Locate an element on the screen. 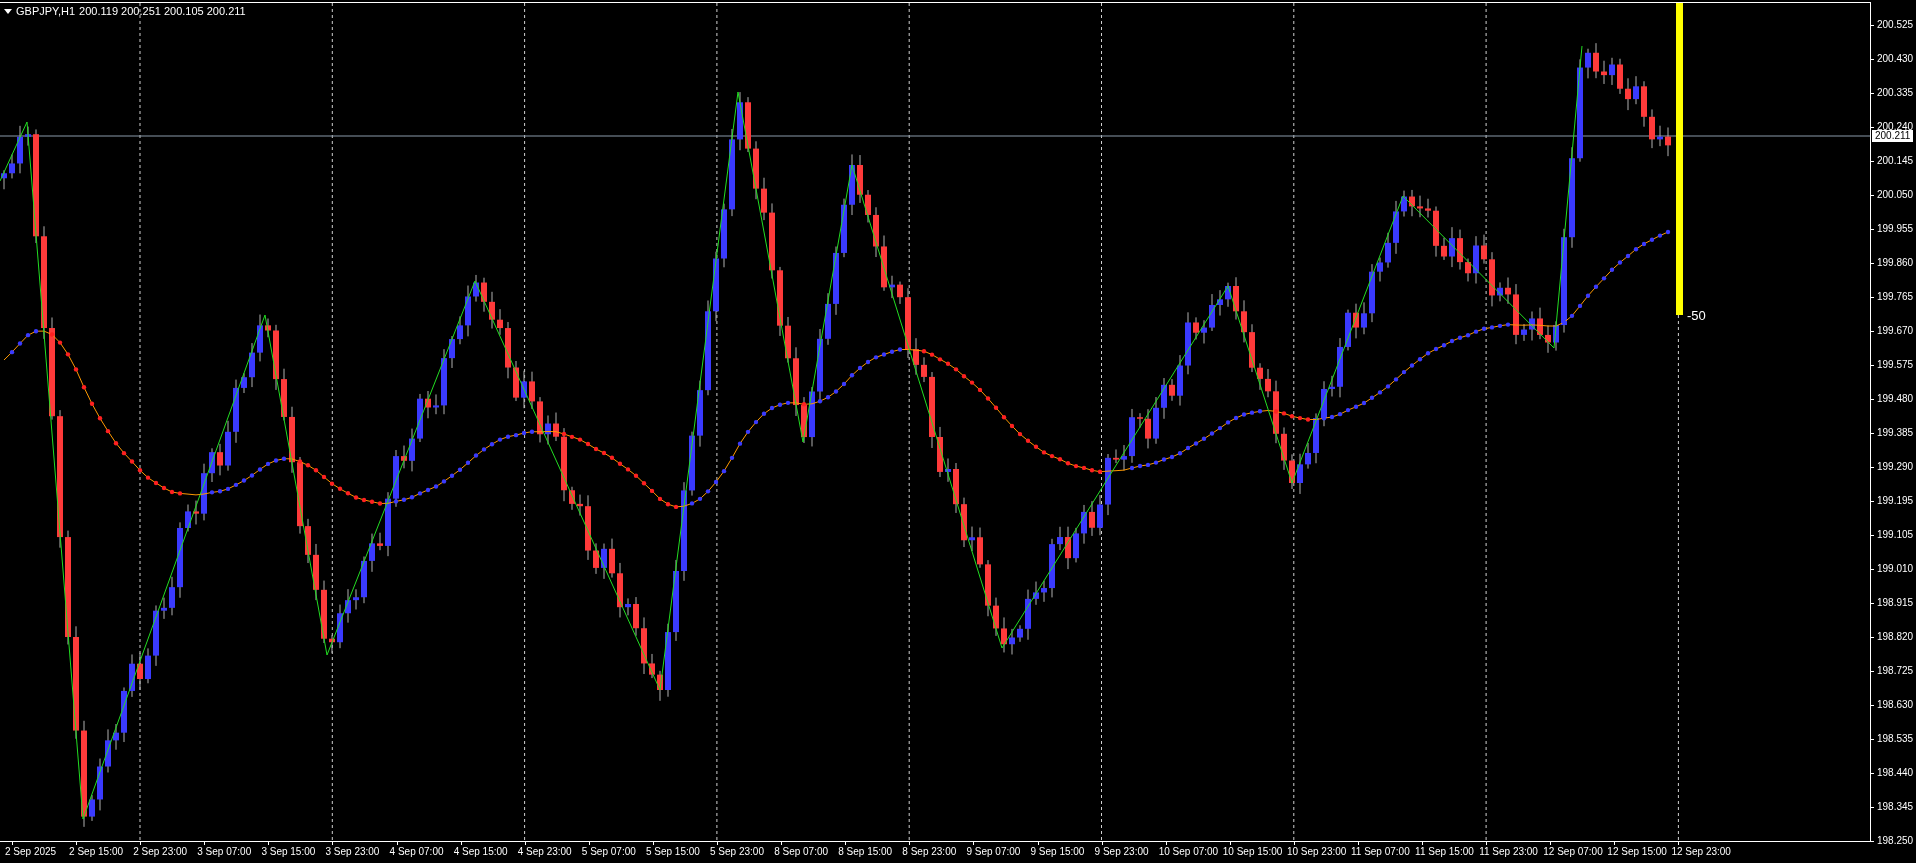 The height and width of the screenshot is (863, 1916). price-tick-label: 198.630 is located at coordinates (1892, 704).